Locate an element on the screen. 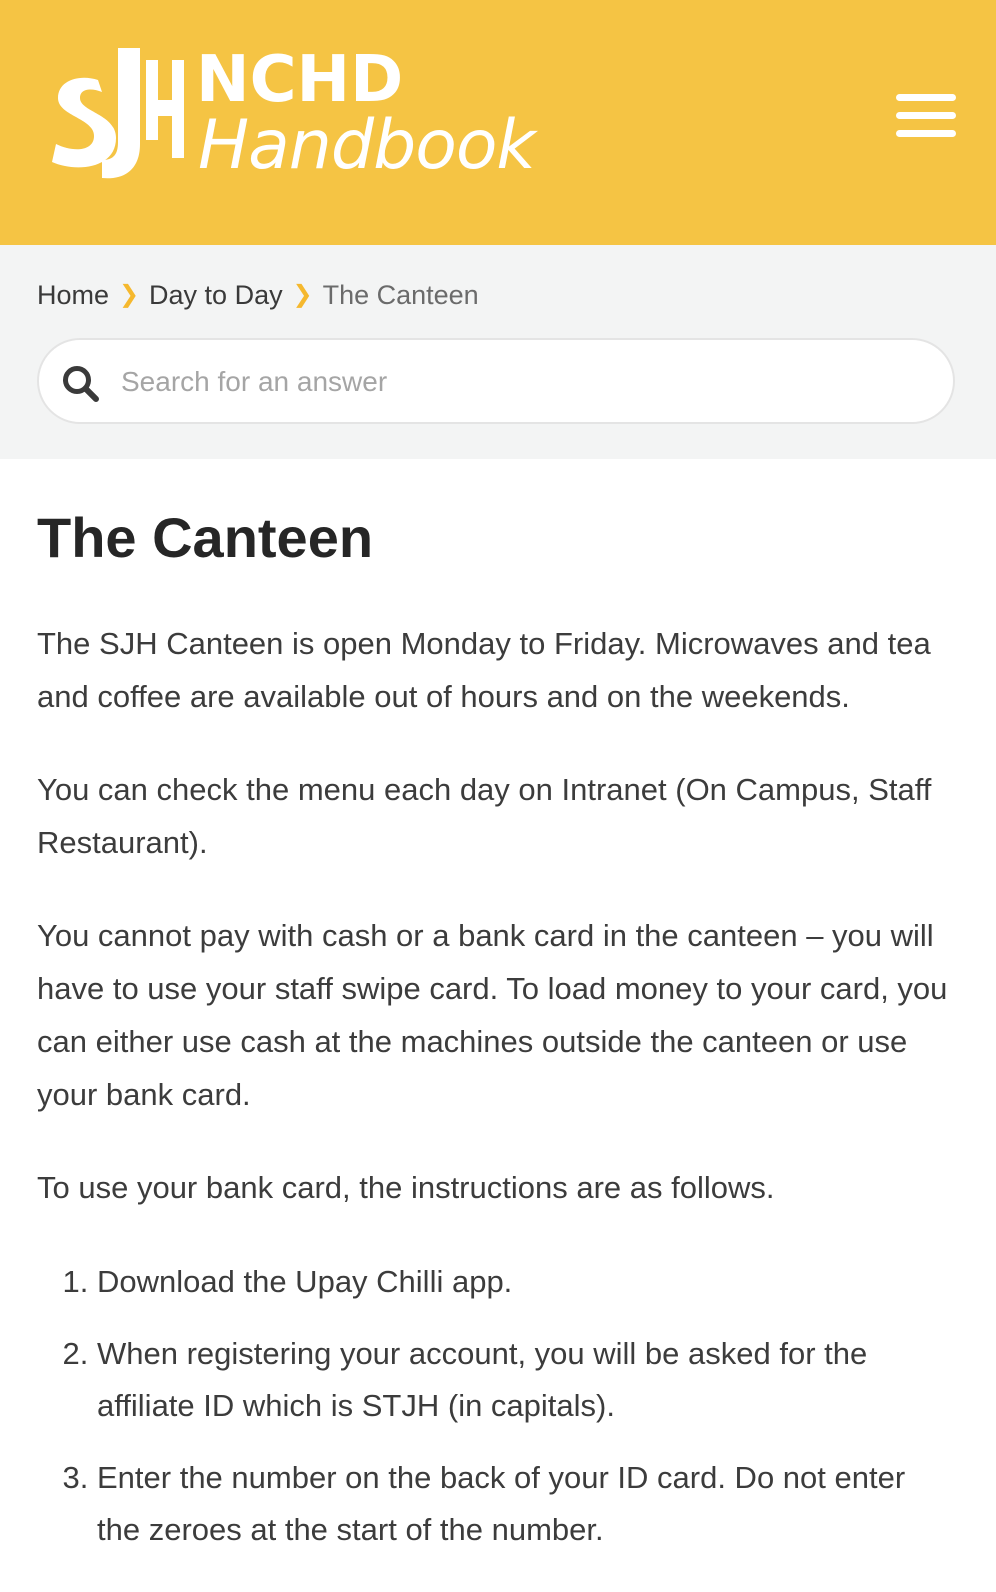 Image resolution: width=996 pixels, height=1592 pixels. search-input is located at coordinates (521, 382).